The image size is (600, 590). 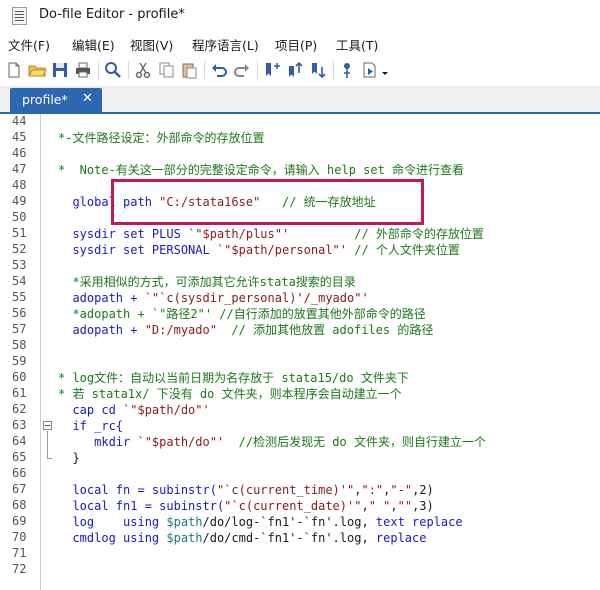 What do you see at coordinates (19, 233) in the screenshot?
I see `line-number: 51` at bounding box center [19, 233].